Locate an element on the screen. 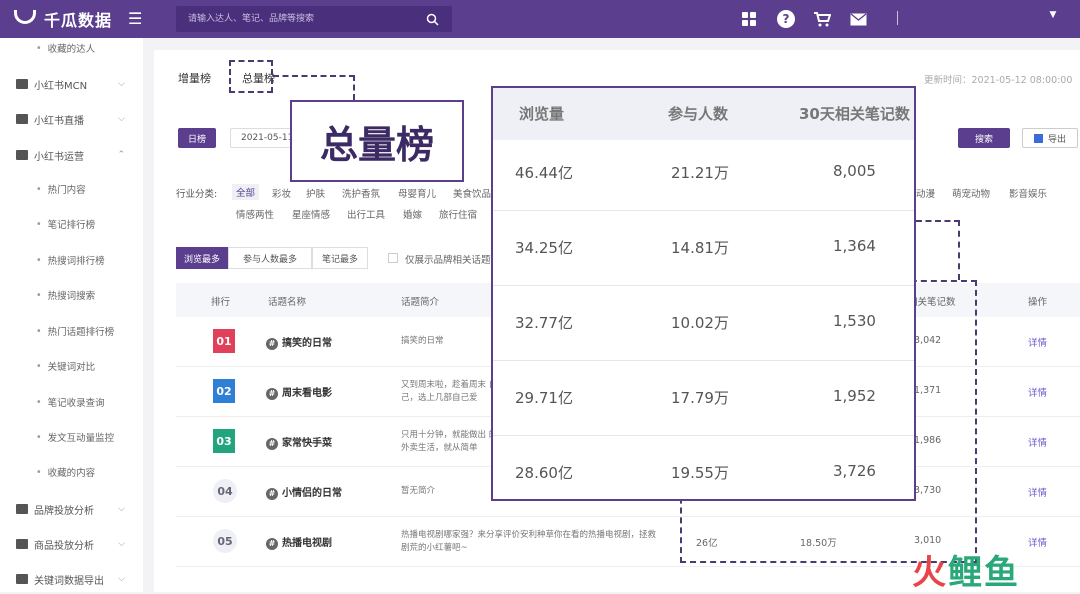 This screenshot has width=1080, height=594. dropdown-icon: ▼ is located at coordinates (1053, 15).